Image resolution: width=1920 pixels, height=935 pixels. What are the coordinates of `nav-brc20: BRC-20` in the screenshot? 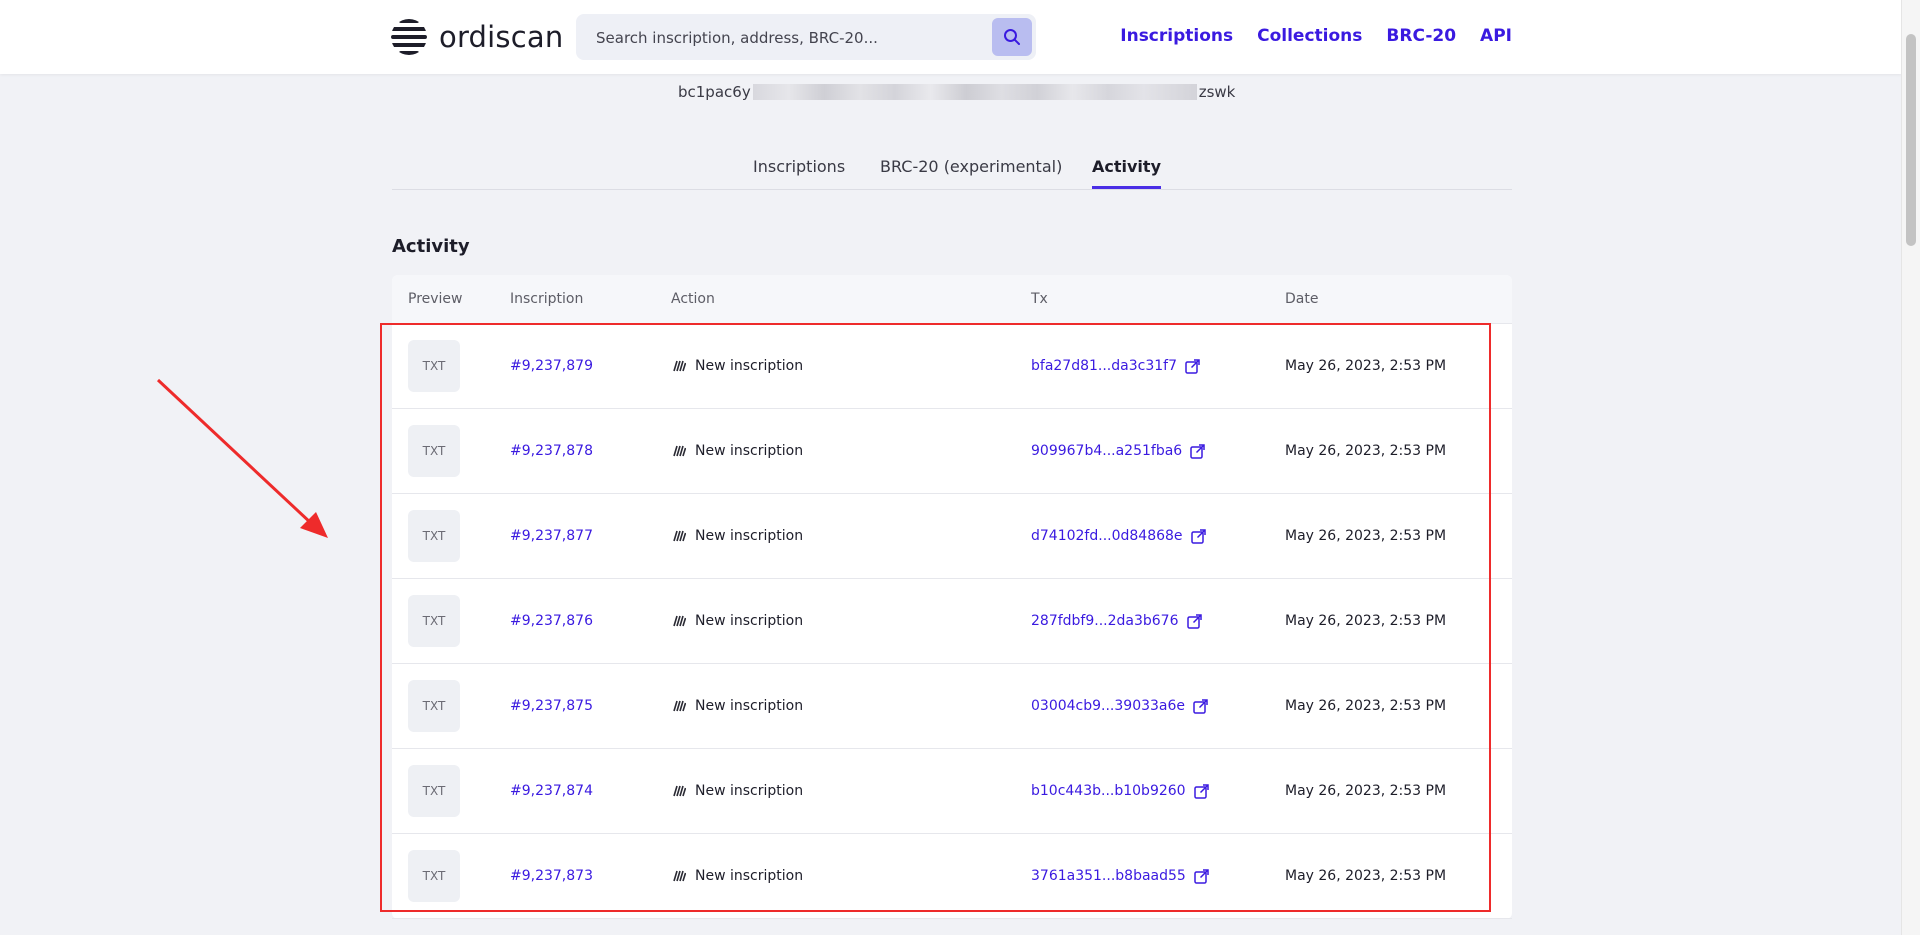 It's located at (1421, 36).